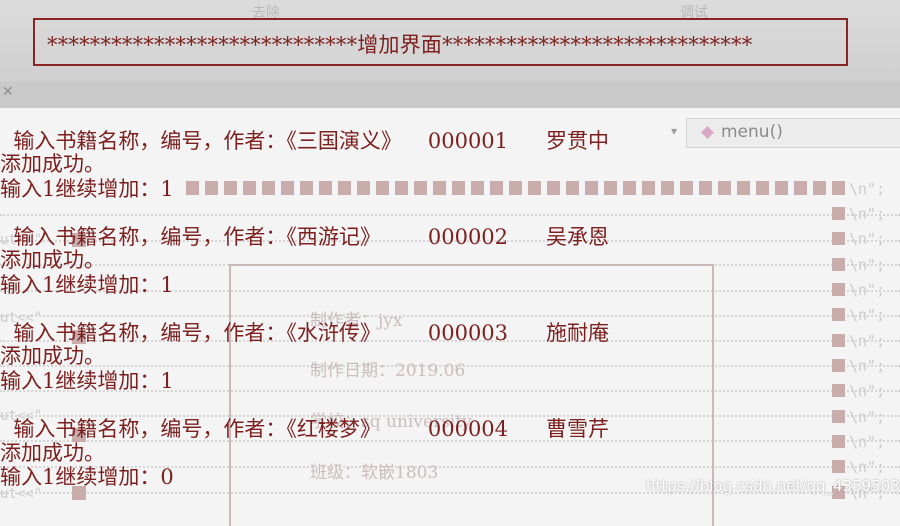 Image resolution: width=900 pixels, height=526 pixels. Describe the element at coordinates (388, 371) in the screenshot. I see `info-line: 制作日期：2019.06` at that location.